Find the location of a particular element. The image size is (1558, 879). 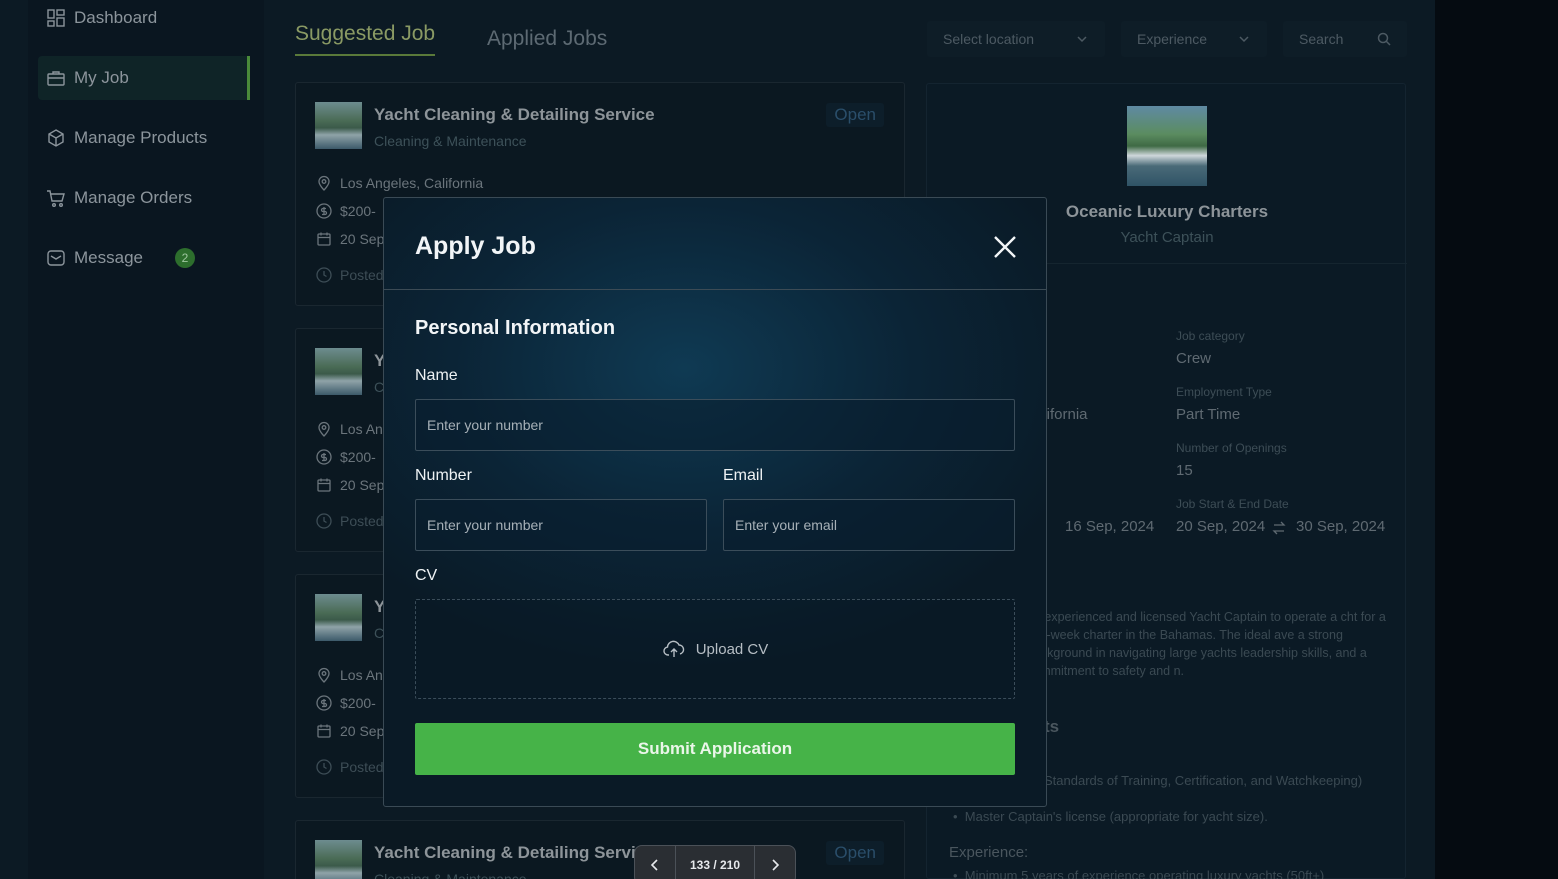

job-location-text: Los An is located at coordinates (361, 675).